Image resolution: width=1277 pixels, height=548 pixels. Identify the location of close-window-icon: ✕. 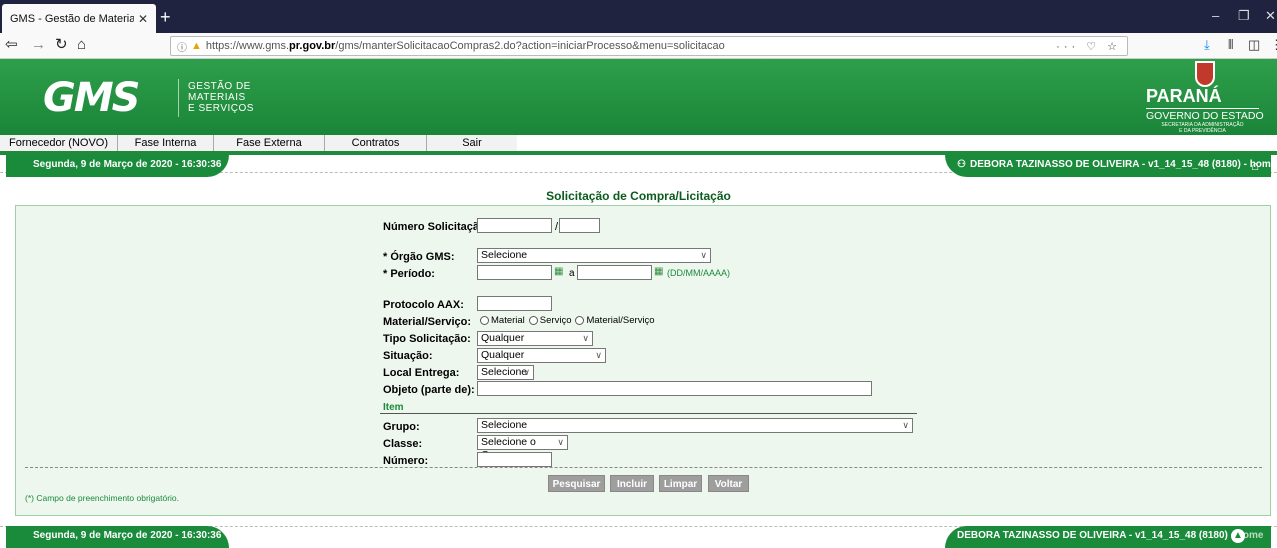
(1270, 16).